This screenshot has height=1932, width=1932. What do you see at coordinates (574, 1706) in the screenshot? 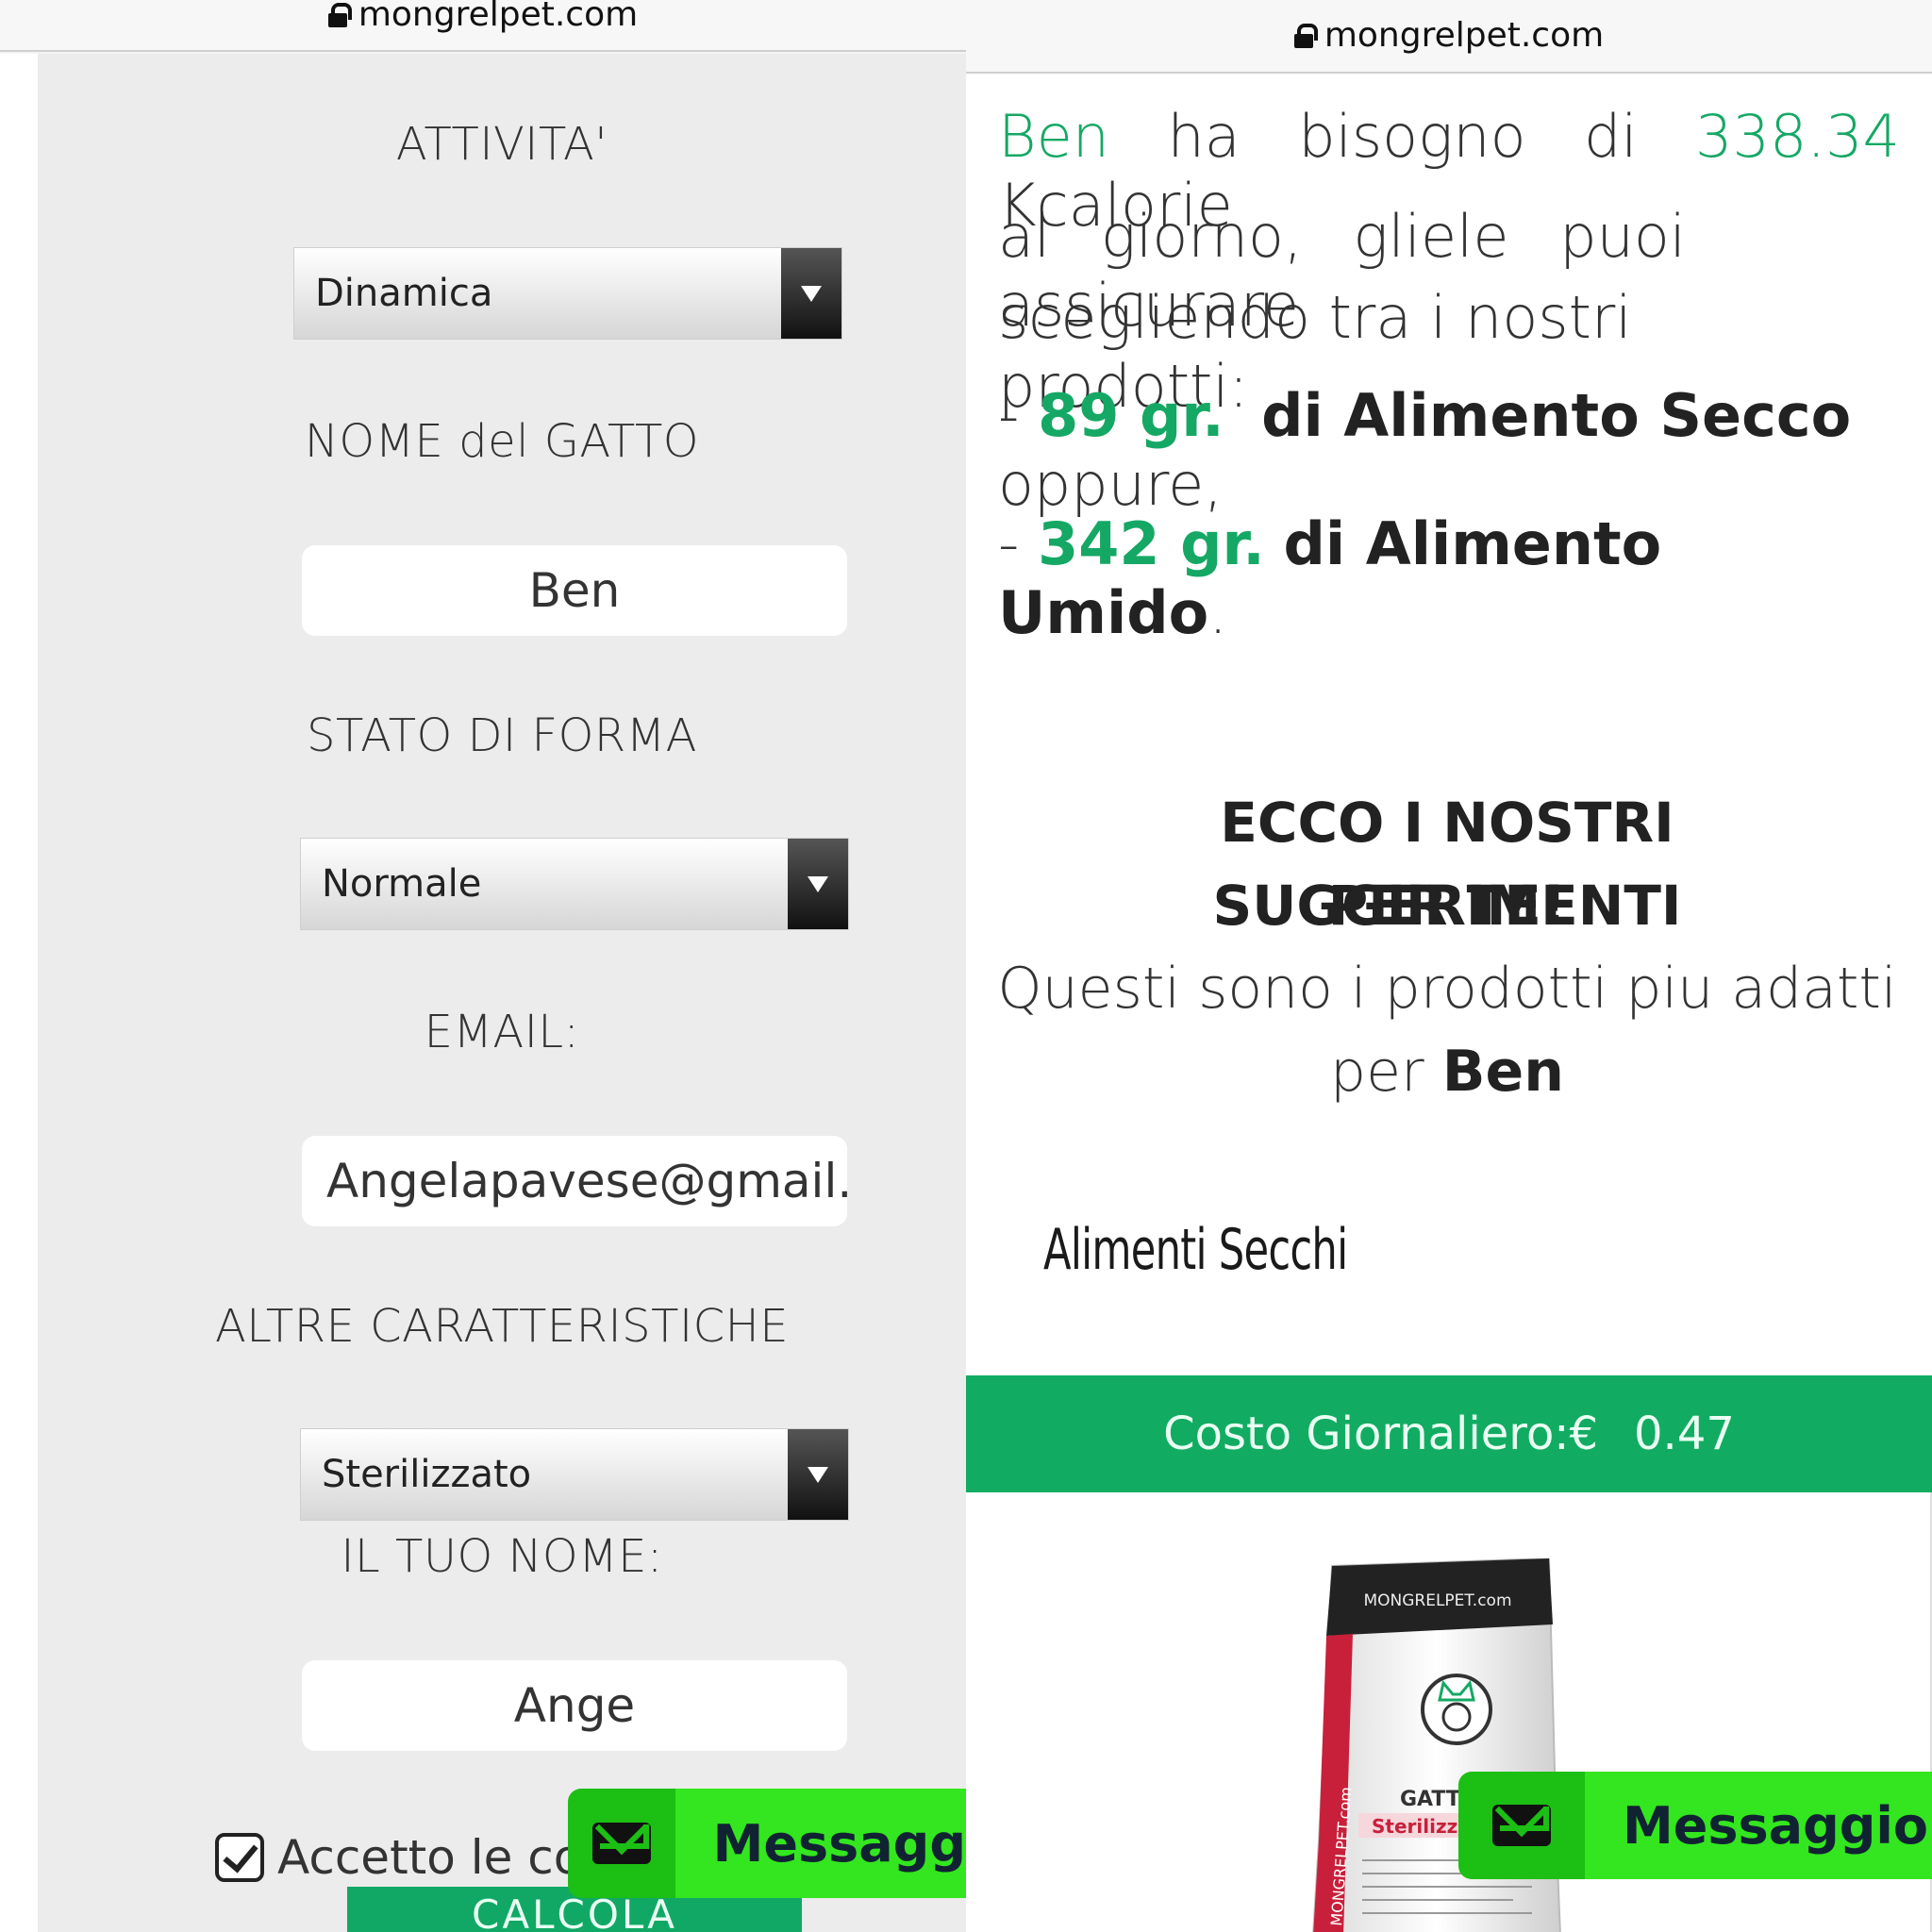
I see `tuo-nome-input: Ange` at bounding box center [574, 1706].